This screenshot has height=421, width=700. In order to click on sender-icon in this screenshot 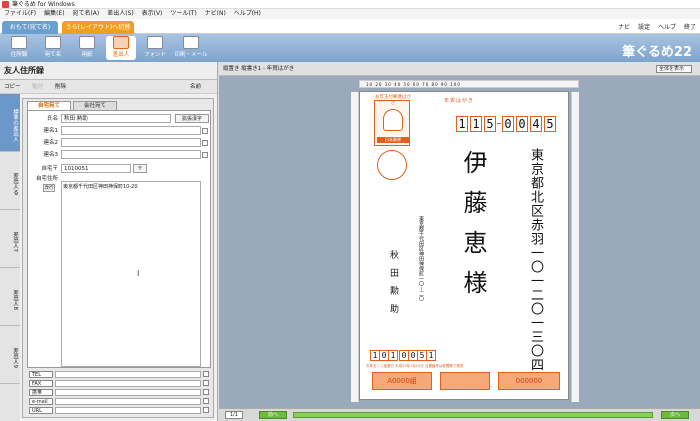, I will do `click(121, 42)`.